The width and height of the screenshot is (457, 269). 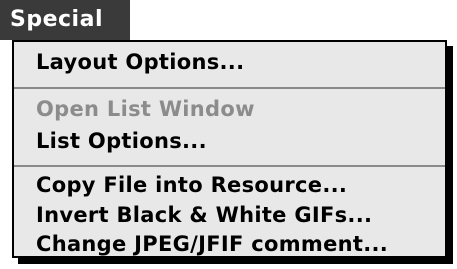 I want to click on menu-item-open-list-window: Open List Window, so click(x=145, y=109).